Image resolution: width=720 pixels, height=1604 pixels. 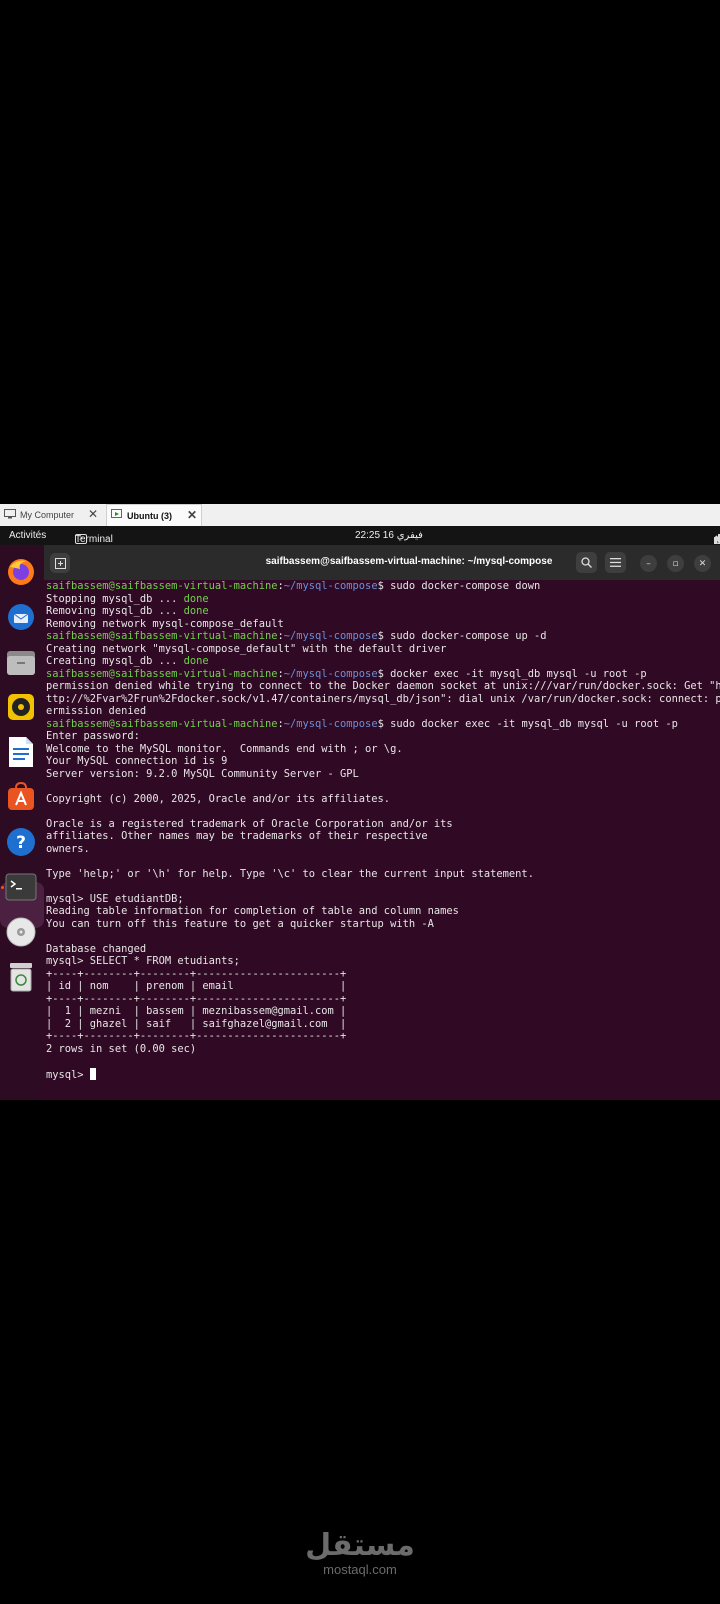 I want to click on thunderbird-icon, so click(x=21, y=617).